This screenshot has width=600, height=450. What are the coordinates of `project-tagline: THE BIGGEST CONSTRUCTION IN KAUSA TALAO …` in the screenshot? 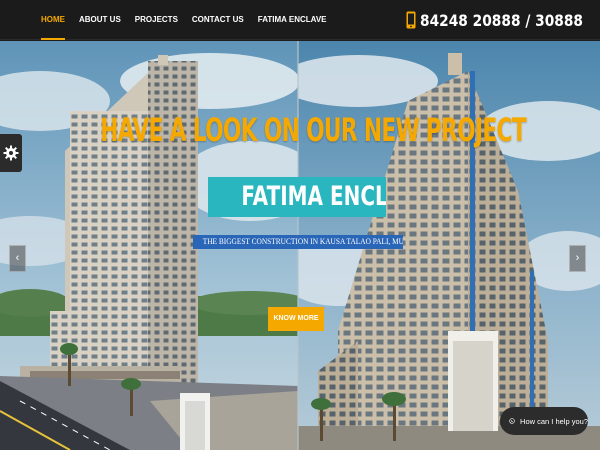 It's located at (298, 242).